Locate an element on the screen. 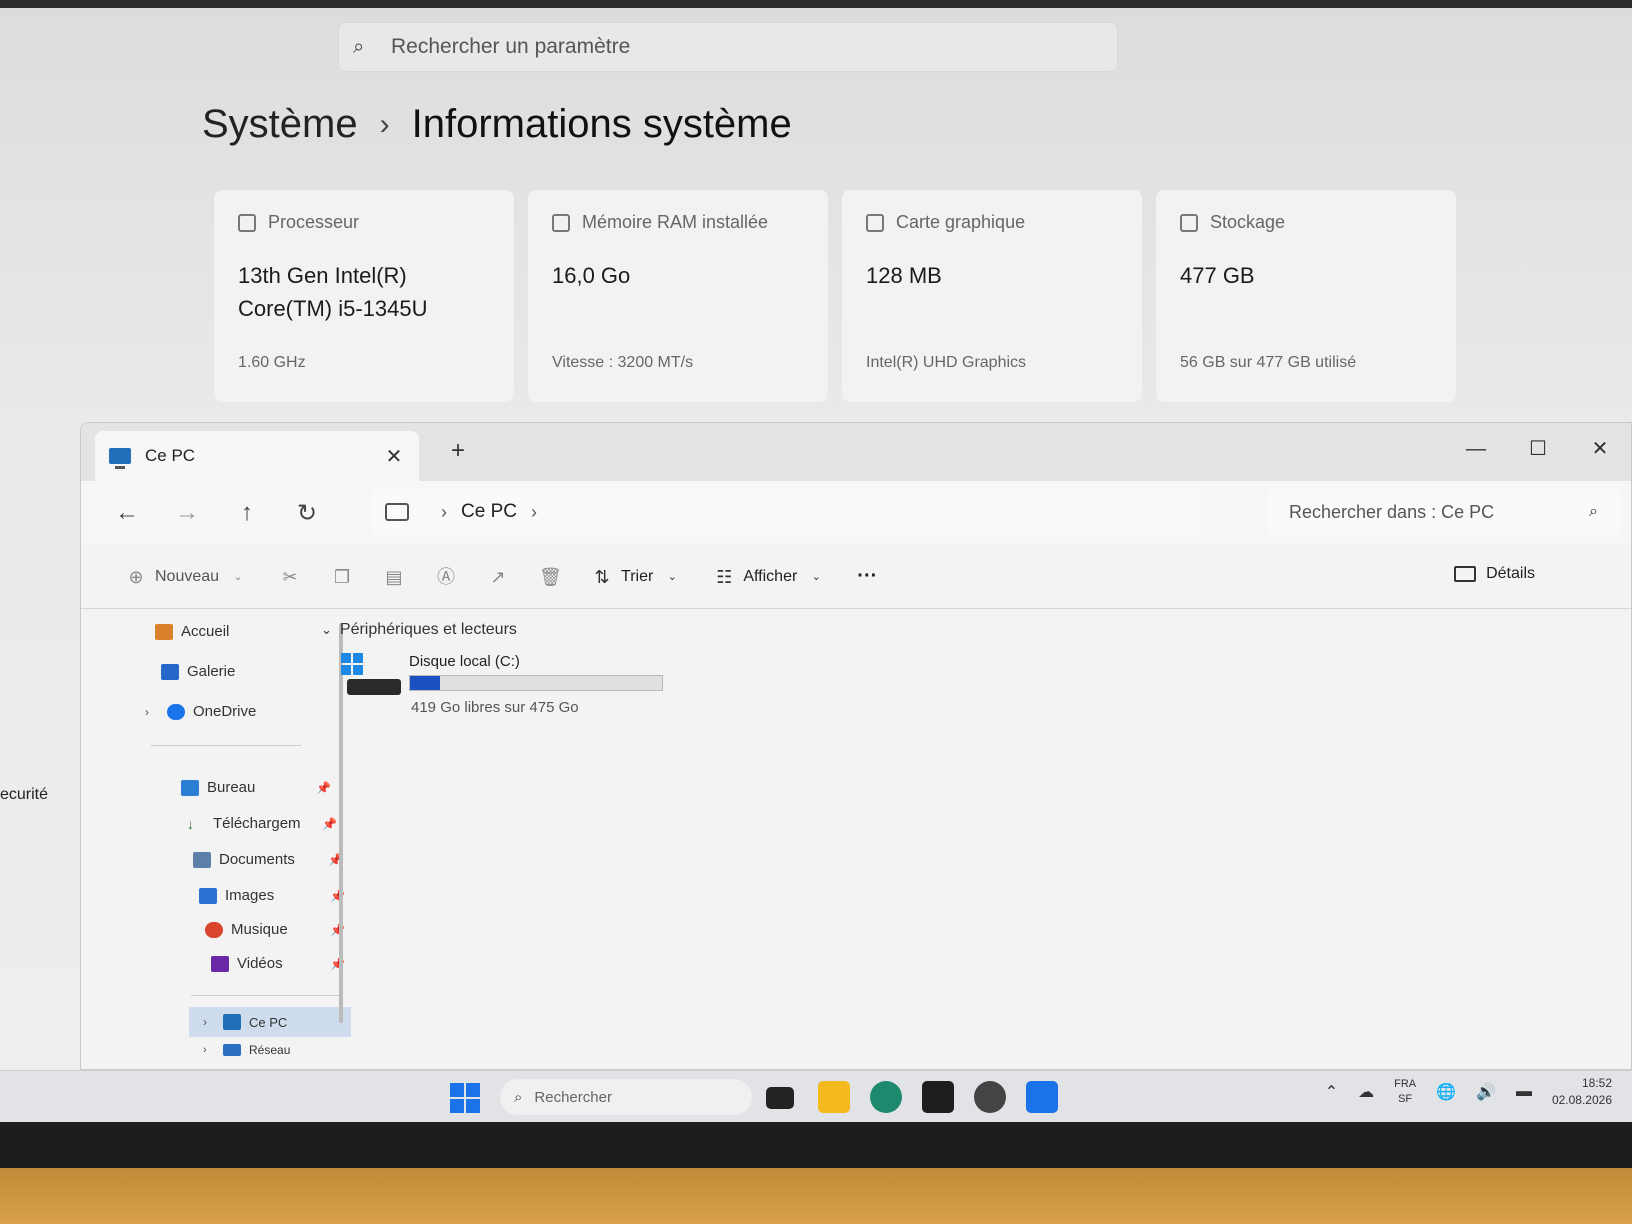  details-button: Détails is located at coordinates (1494, 574).